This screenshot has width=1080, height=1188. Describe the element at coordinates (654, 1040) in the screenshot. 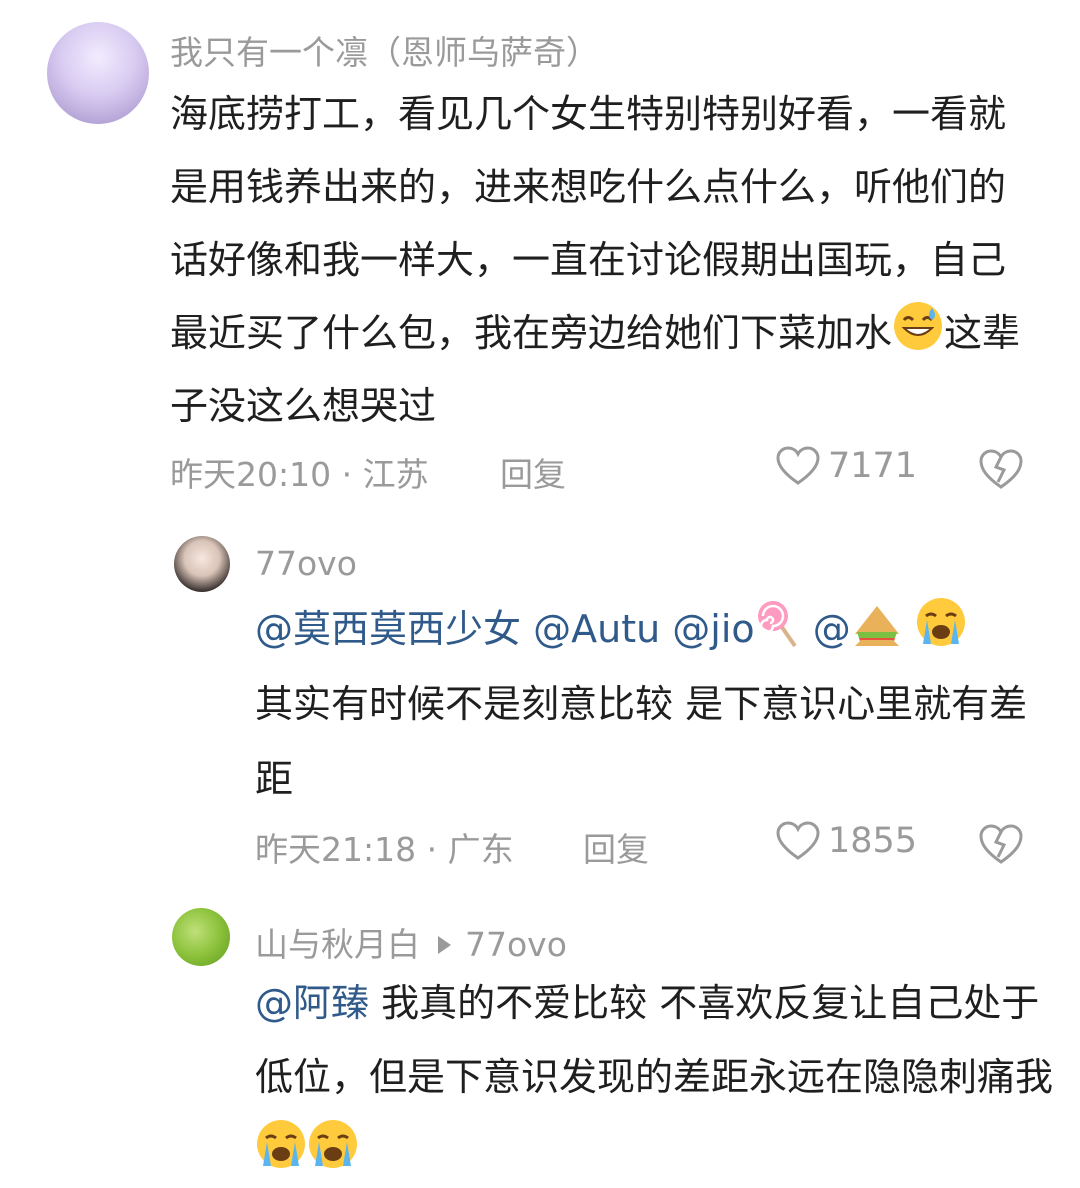

I see `comment-text-part: 我真的不爱比较 不喜欢反复让自己处于低位，但是下意识发现的差距永远在隐隐刺痛我` at that location.